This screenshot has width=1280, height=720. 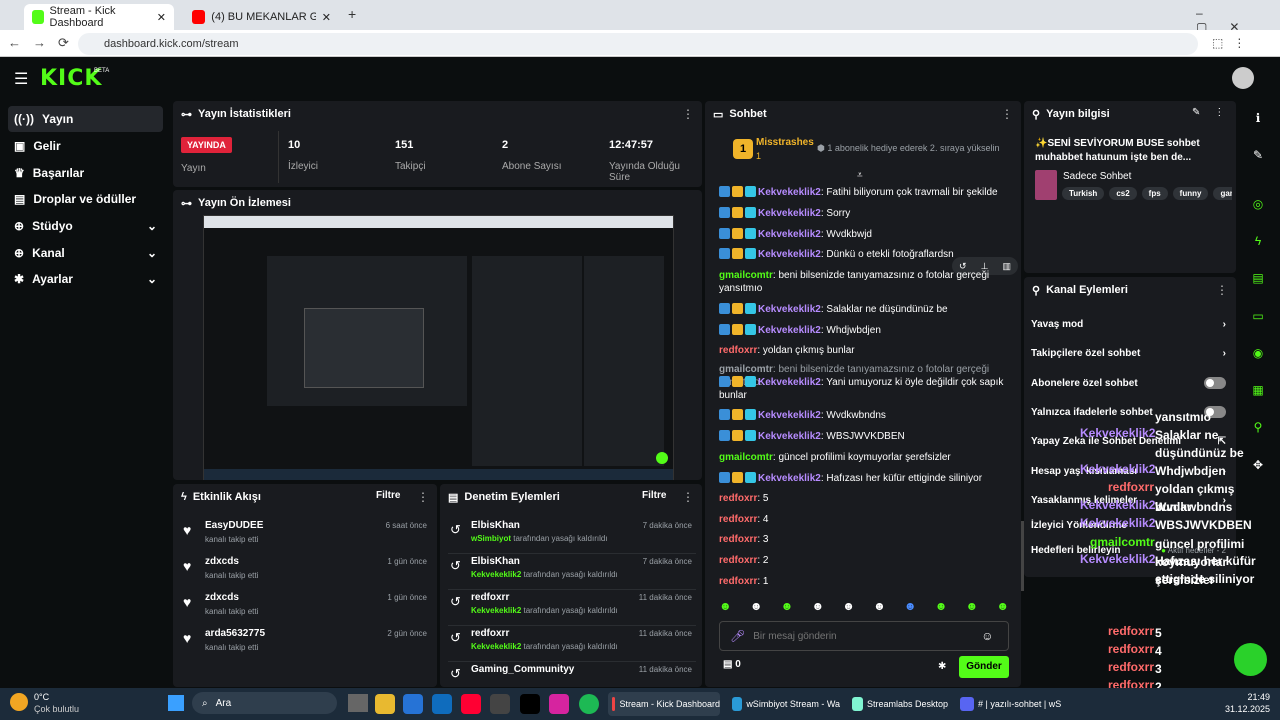 What do you see at coordinates (984, 667) in the screenshot?
I see `send-button: Gönder` at bounding box center [984, 667].